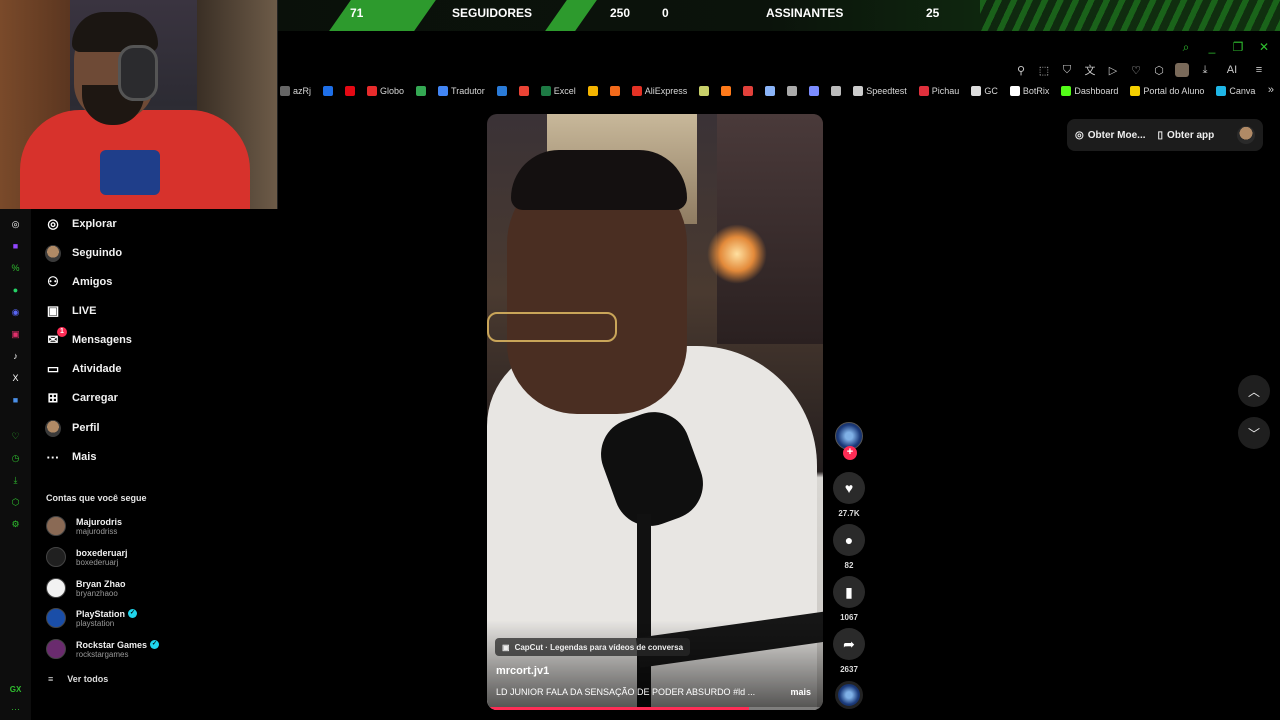 Image resolution: width=1280 pixels, height=720 pixels. What do you see at coordinates (295, 91) in the screenshot?
I see `bookmark-item: azRj` at bounding box center [295, 91].